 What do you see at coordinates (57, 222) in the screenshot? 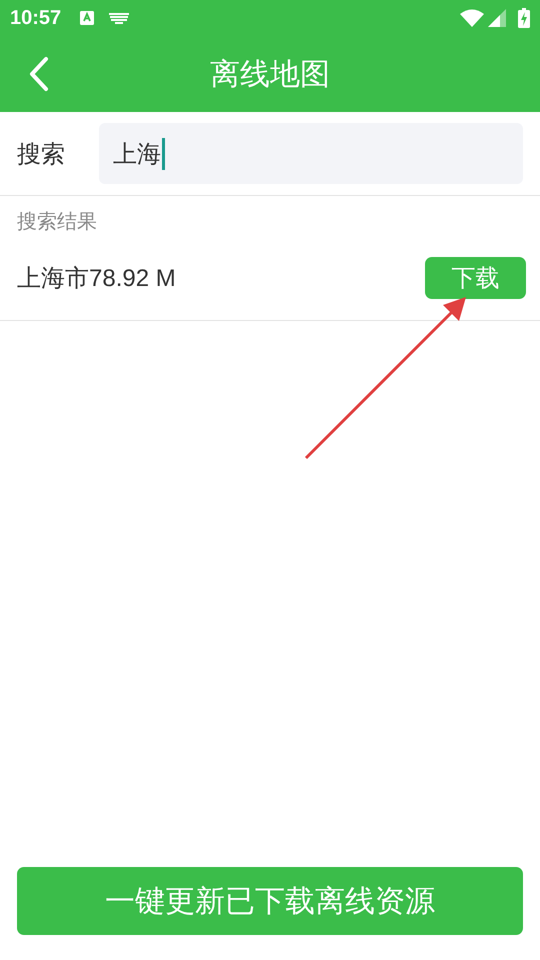
I see `section-heading: 搜索结果` at bounding box center [57, 222].